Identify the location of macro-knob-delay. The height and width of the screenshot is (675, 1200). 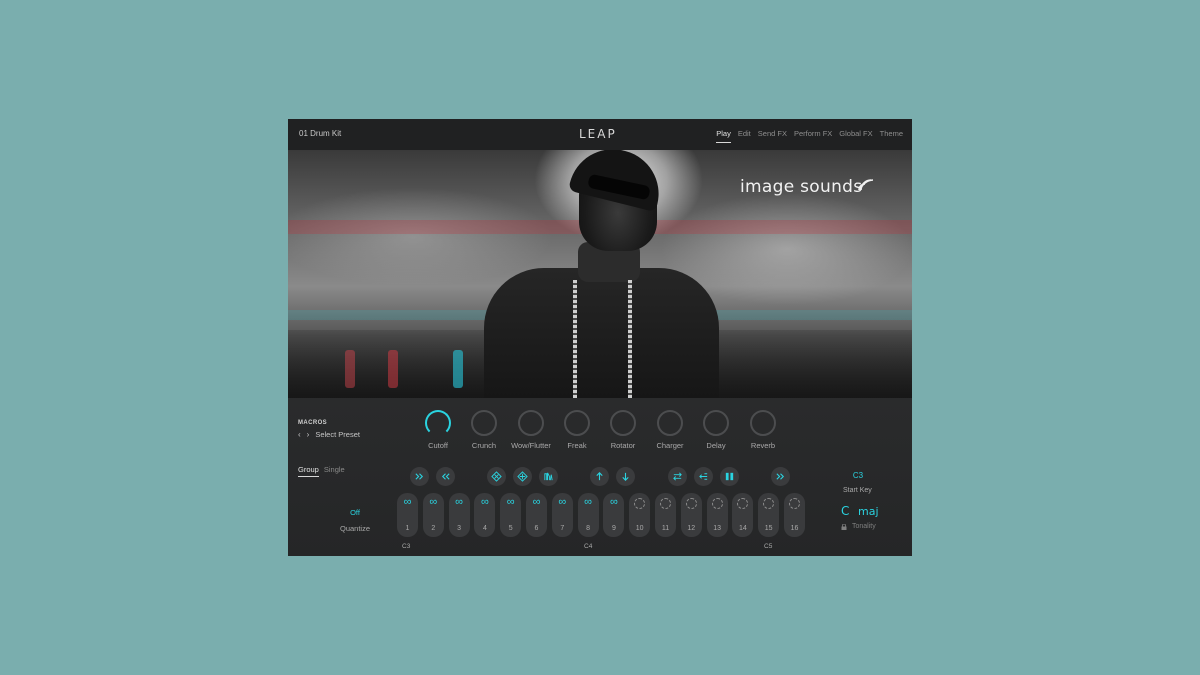
(716, 423).